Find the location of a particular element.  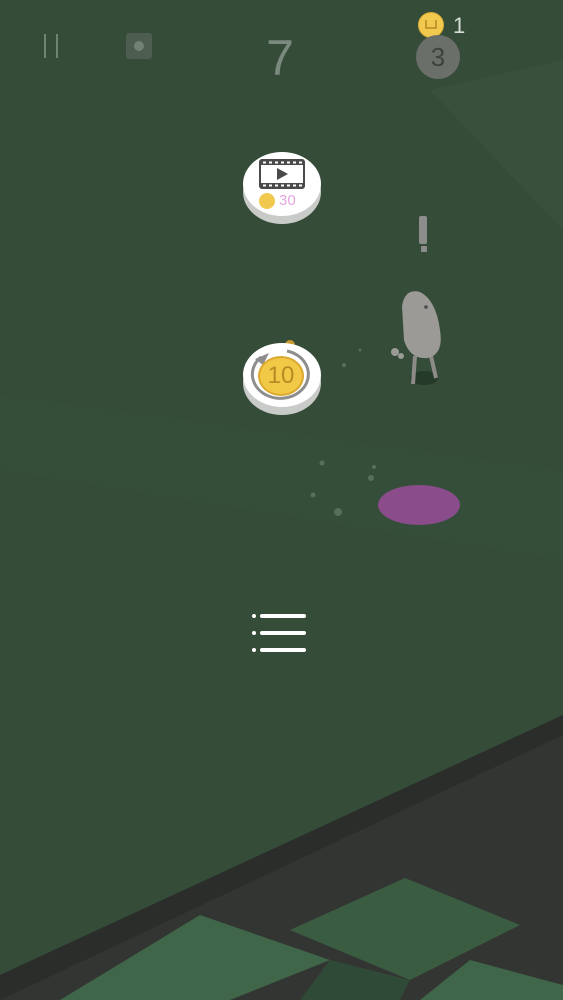

film-play-icon is located at coordinates (282, 174).